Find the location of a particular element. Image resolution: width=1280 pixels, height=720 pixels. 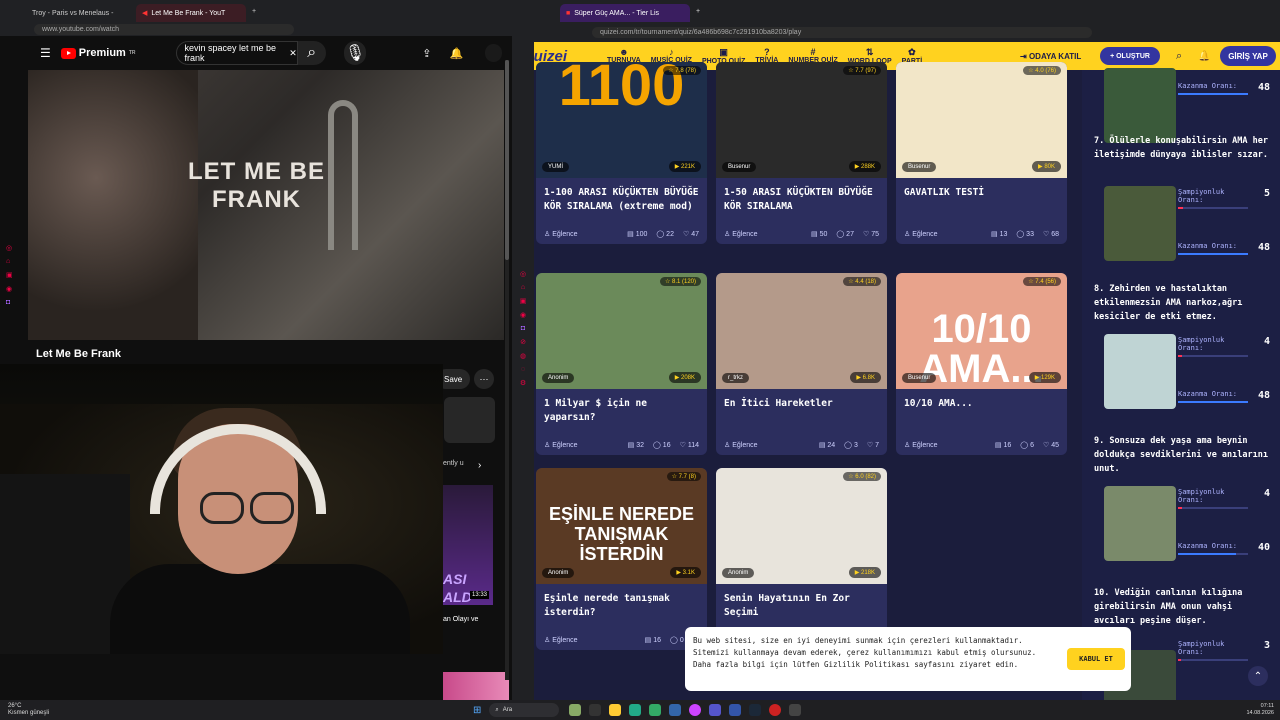

address-bar: www.youtube.com/watch is located at coordinates (256, 29).